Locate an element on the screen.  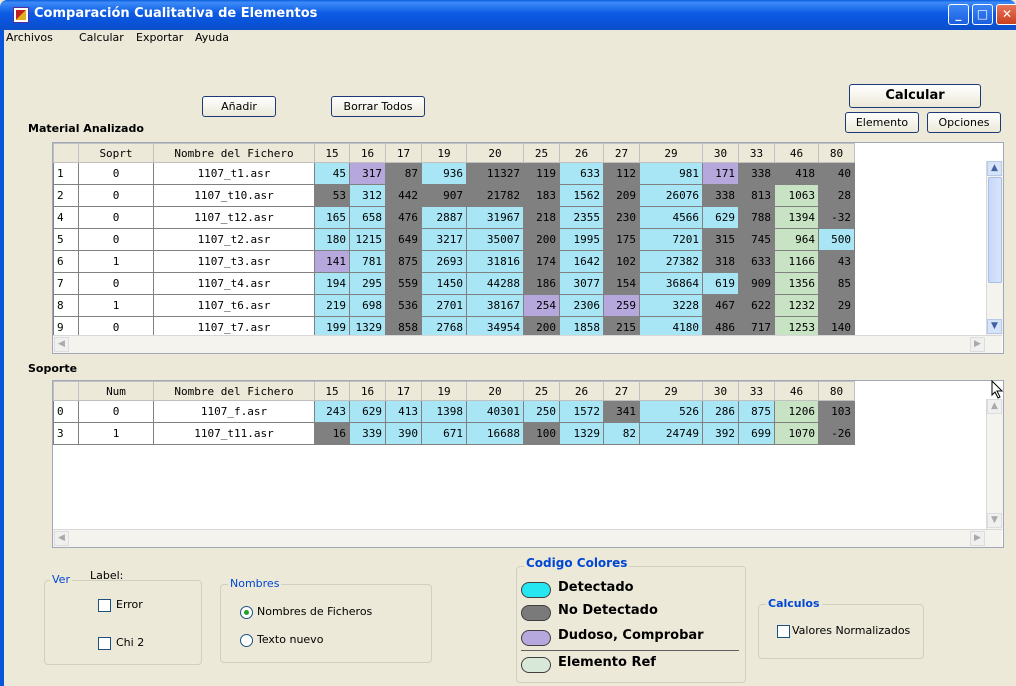
options-button: Opciones is located at coordinates (964, 122).